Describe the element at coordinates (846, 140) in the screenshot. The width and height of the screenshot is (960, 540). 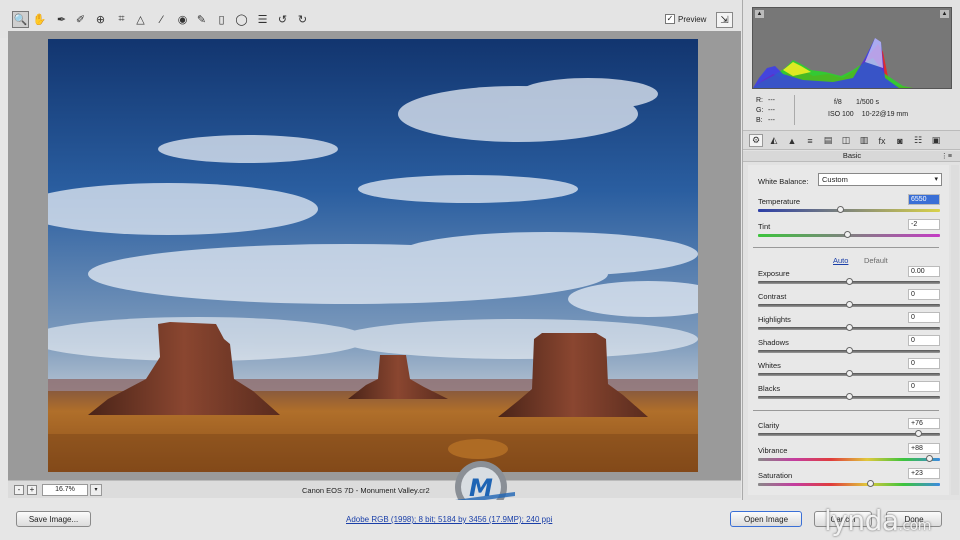
I see `lens-corrections-tab-icon: ◫` at that location.